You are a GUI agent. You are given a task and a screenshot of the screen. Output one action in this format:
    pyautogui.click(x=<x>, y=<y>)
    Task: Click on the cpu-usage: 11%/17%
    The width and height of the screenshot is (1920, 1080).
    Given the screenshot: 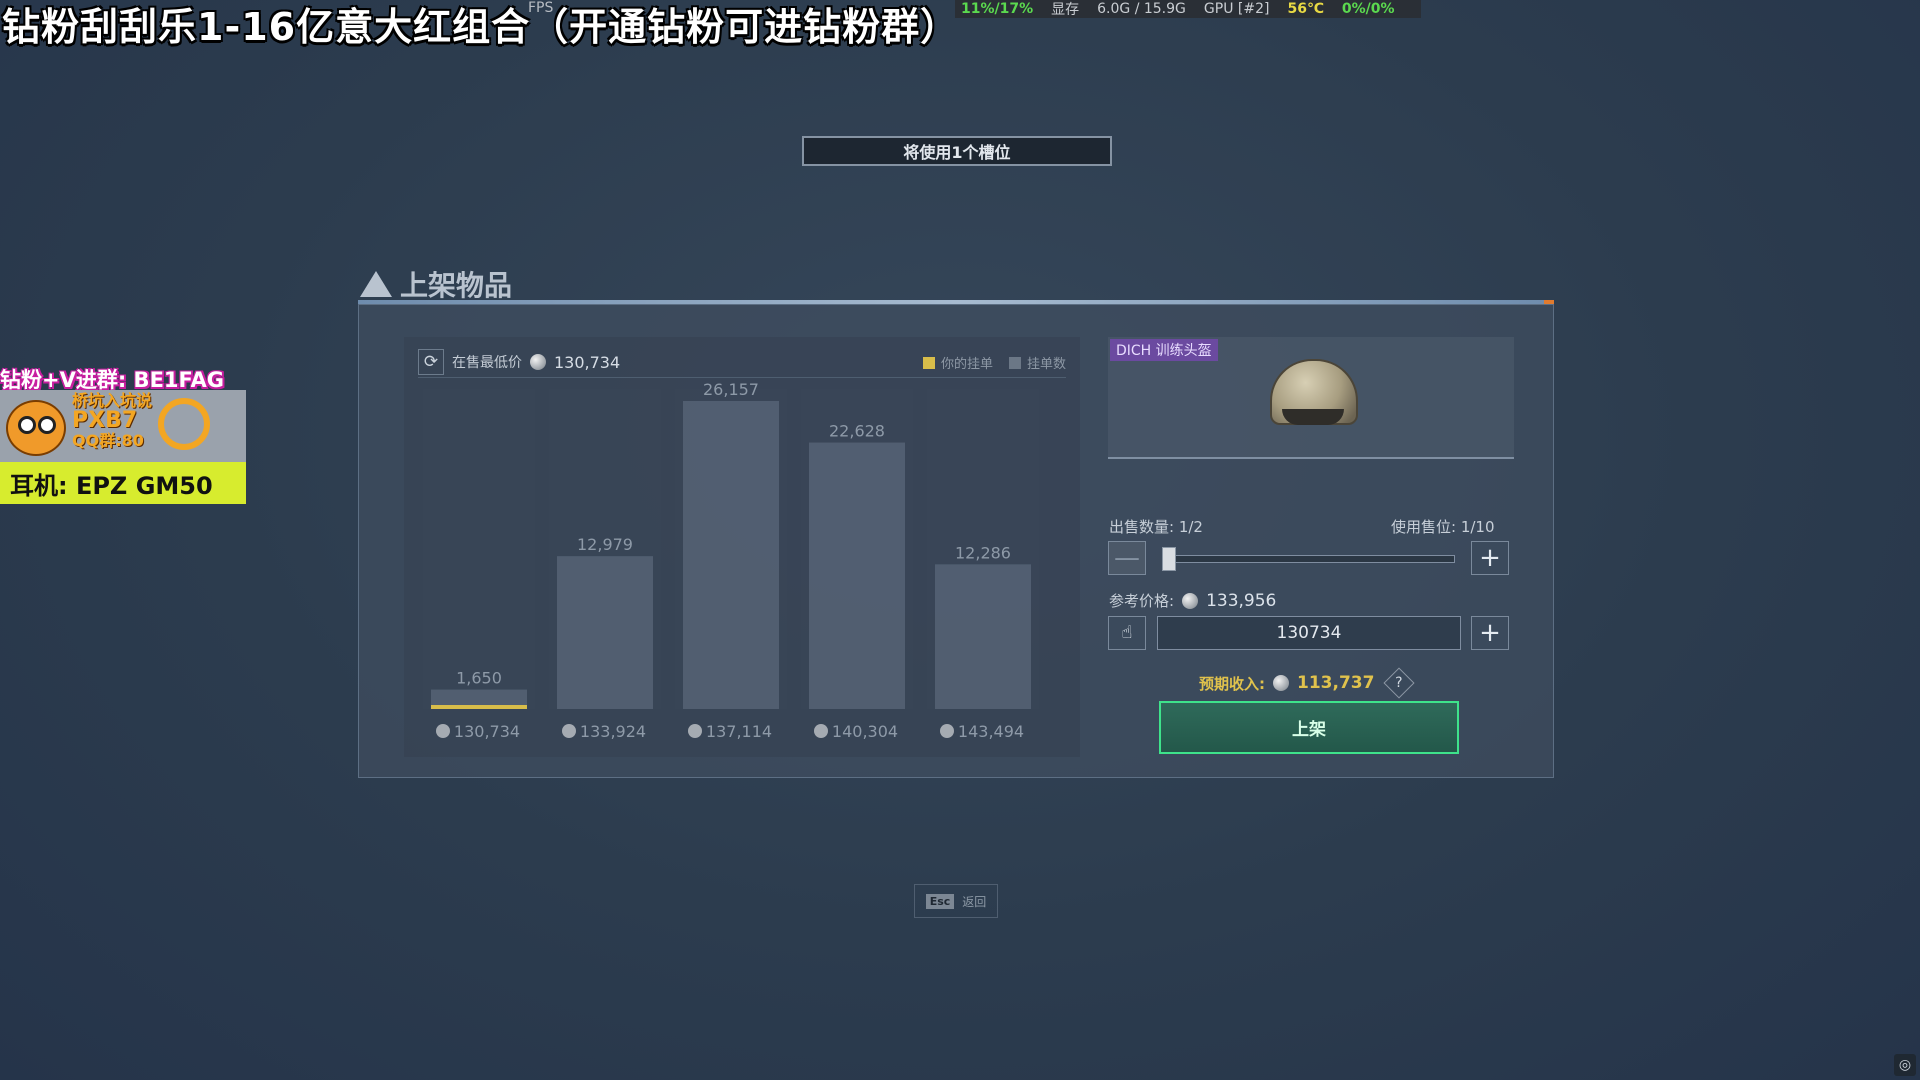 What is the action you would take?
    pyautogui.click(x=997, y=9)
    